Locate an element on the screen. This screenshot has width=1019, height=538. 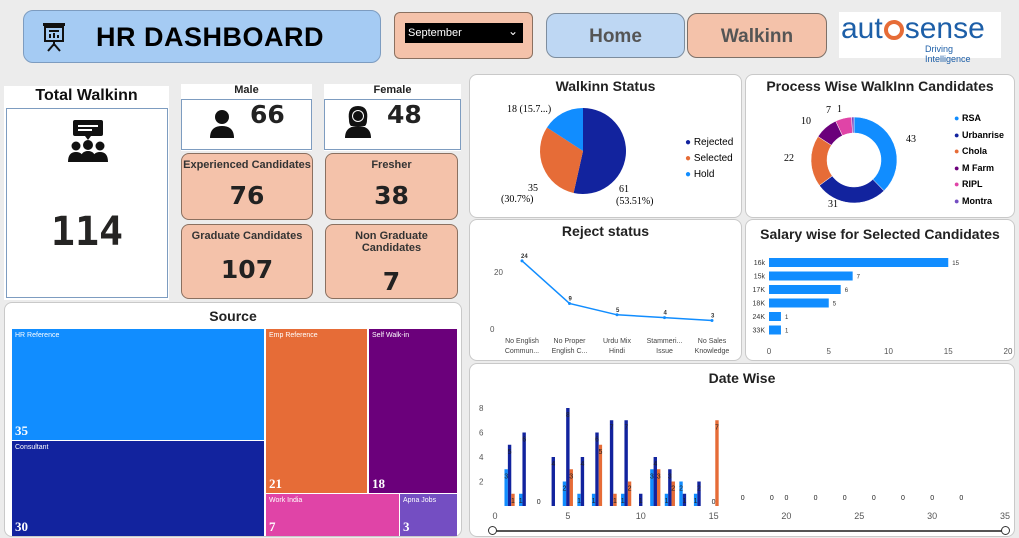
pie-label-selected-value: 35 is located at coordinates (533, 188).